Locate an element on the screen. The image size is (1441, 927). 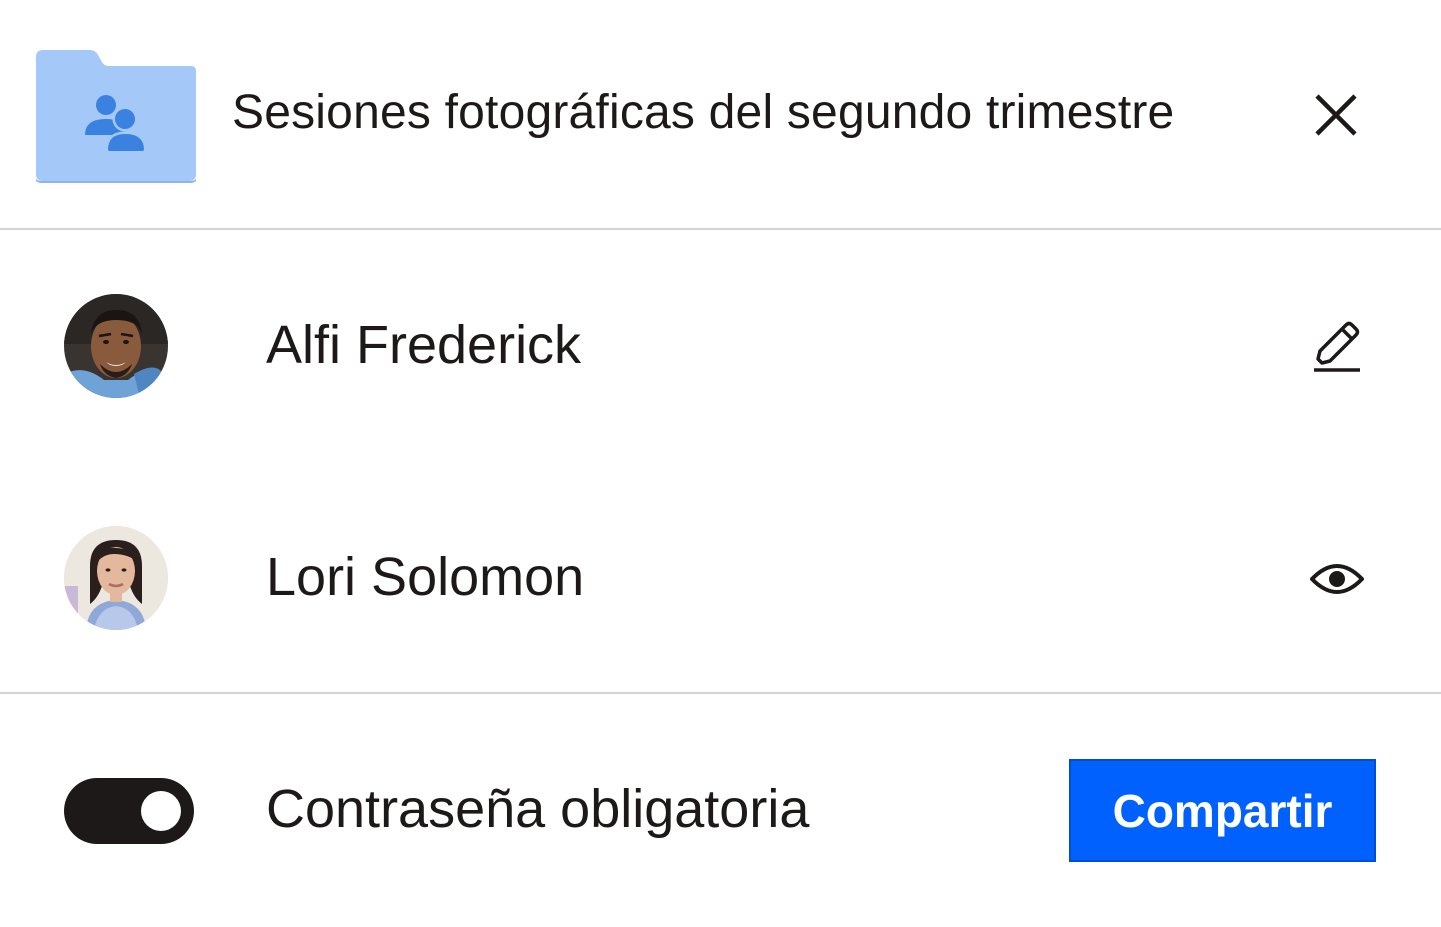
shared-folder-icon is located at coordinates (115, 115).